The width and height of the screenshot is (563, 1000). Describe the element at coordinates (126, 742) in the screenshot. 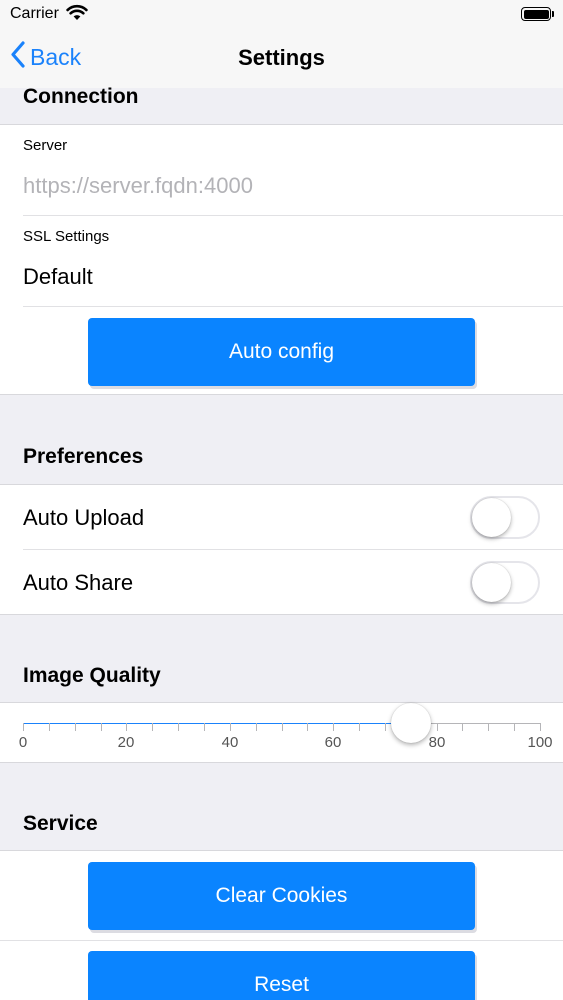

I see `tick-label: 20` at that location.